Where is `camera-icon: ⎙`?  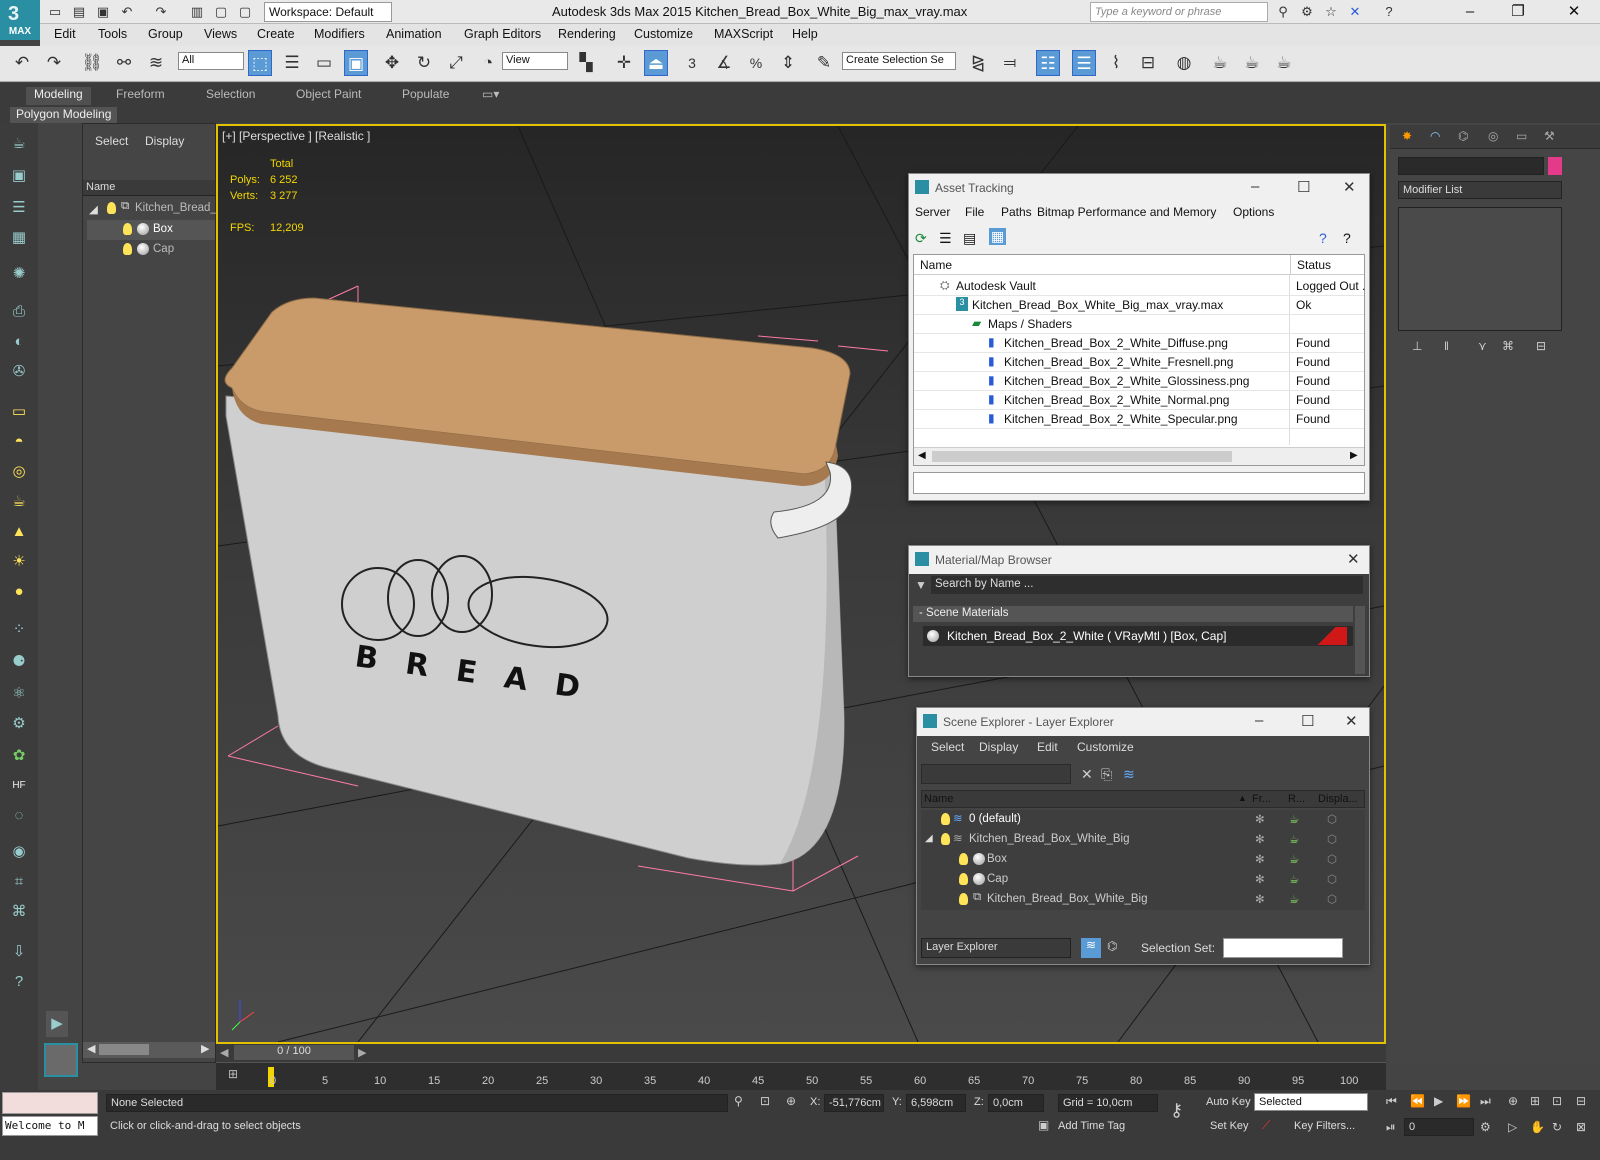 camera-icon: ⎙ is located at coordinates (19, 312).